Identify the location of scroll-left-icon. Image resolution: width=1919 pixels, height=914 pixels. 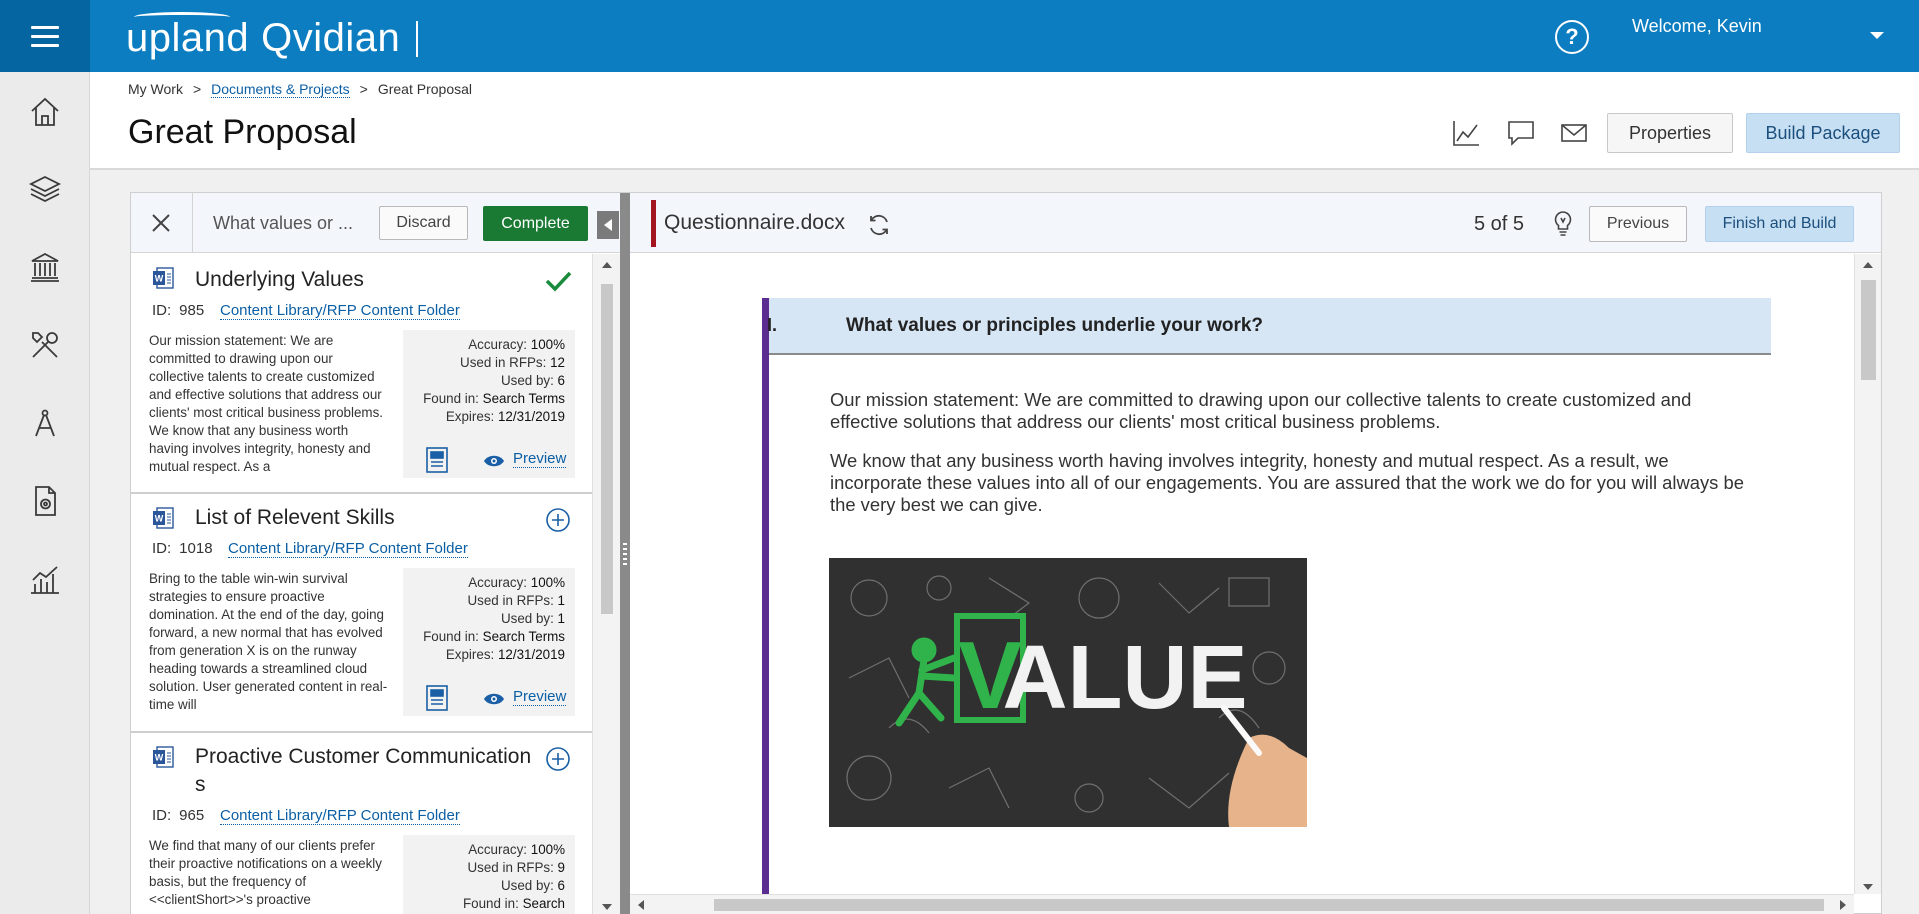
(641, 905).